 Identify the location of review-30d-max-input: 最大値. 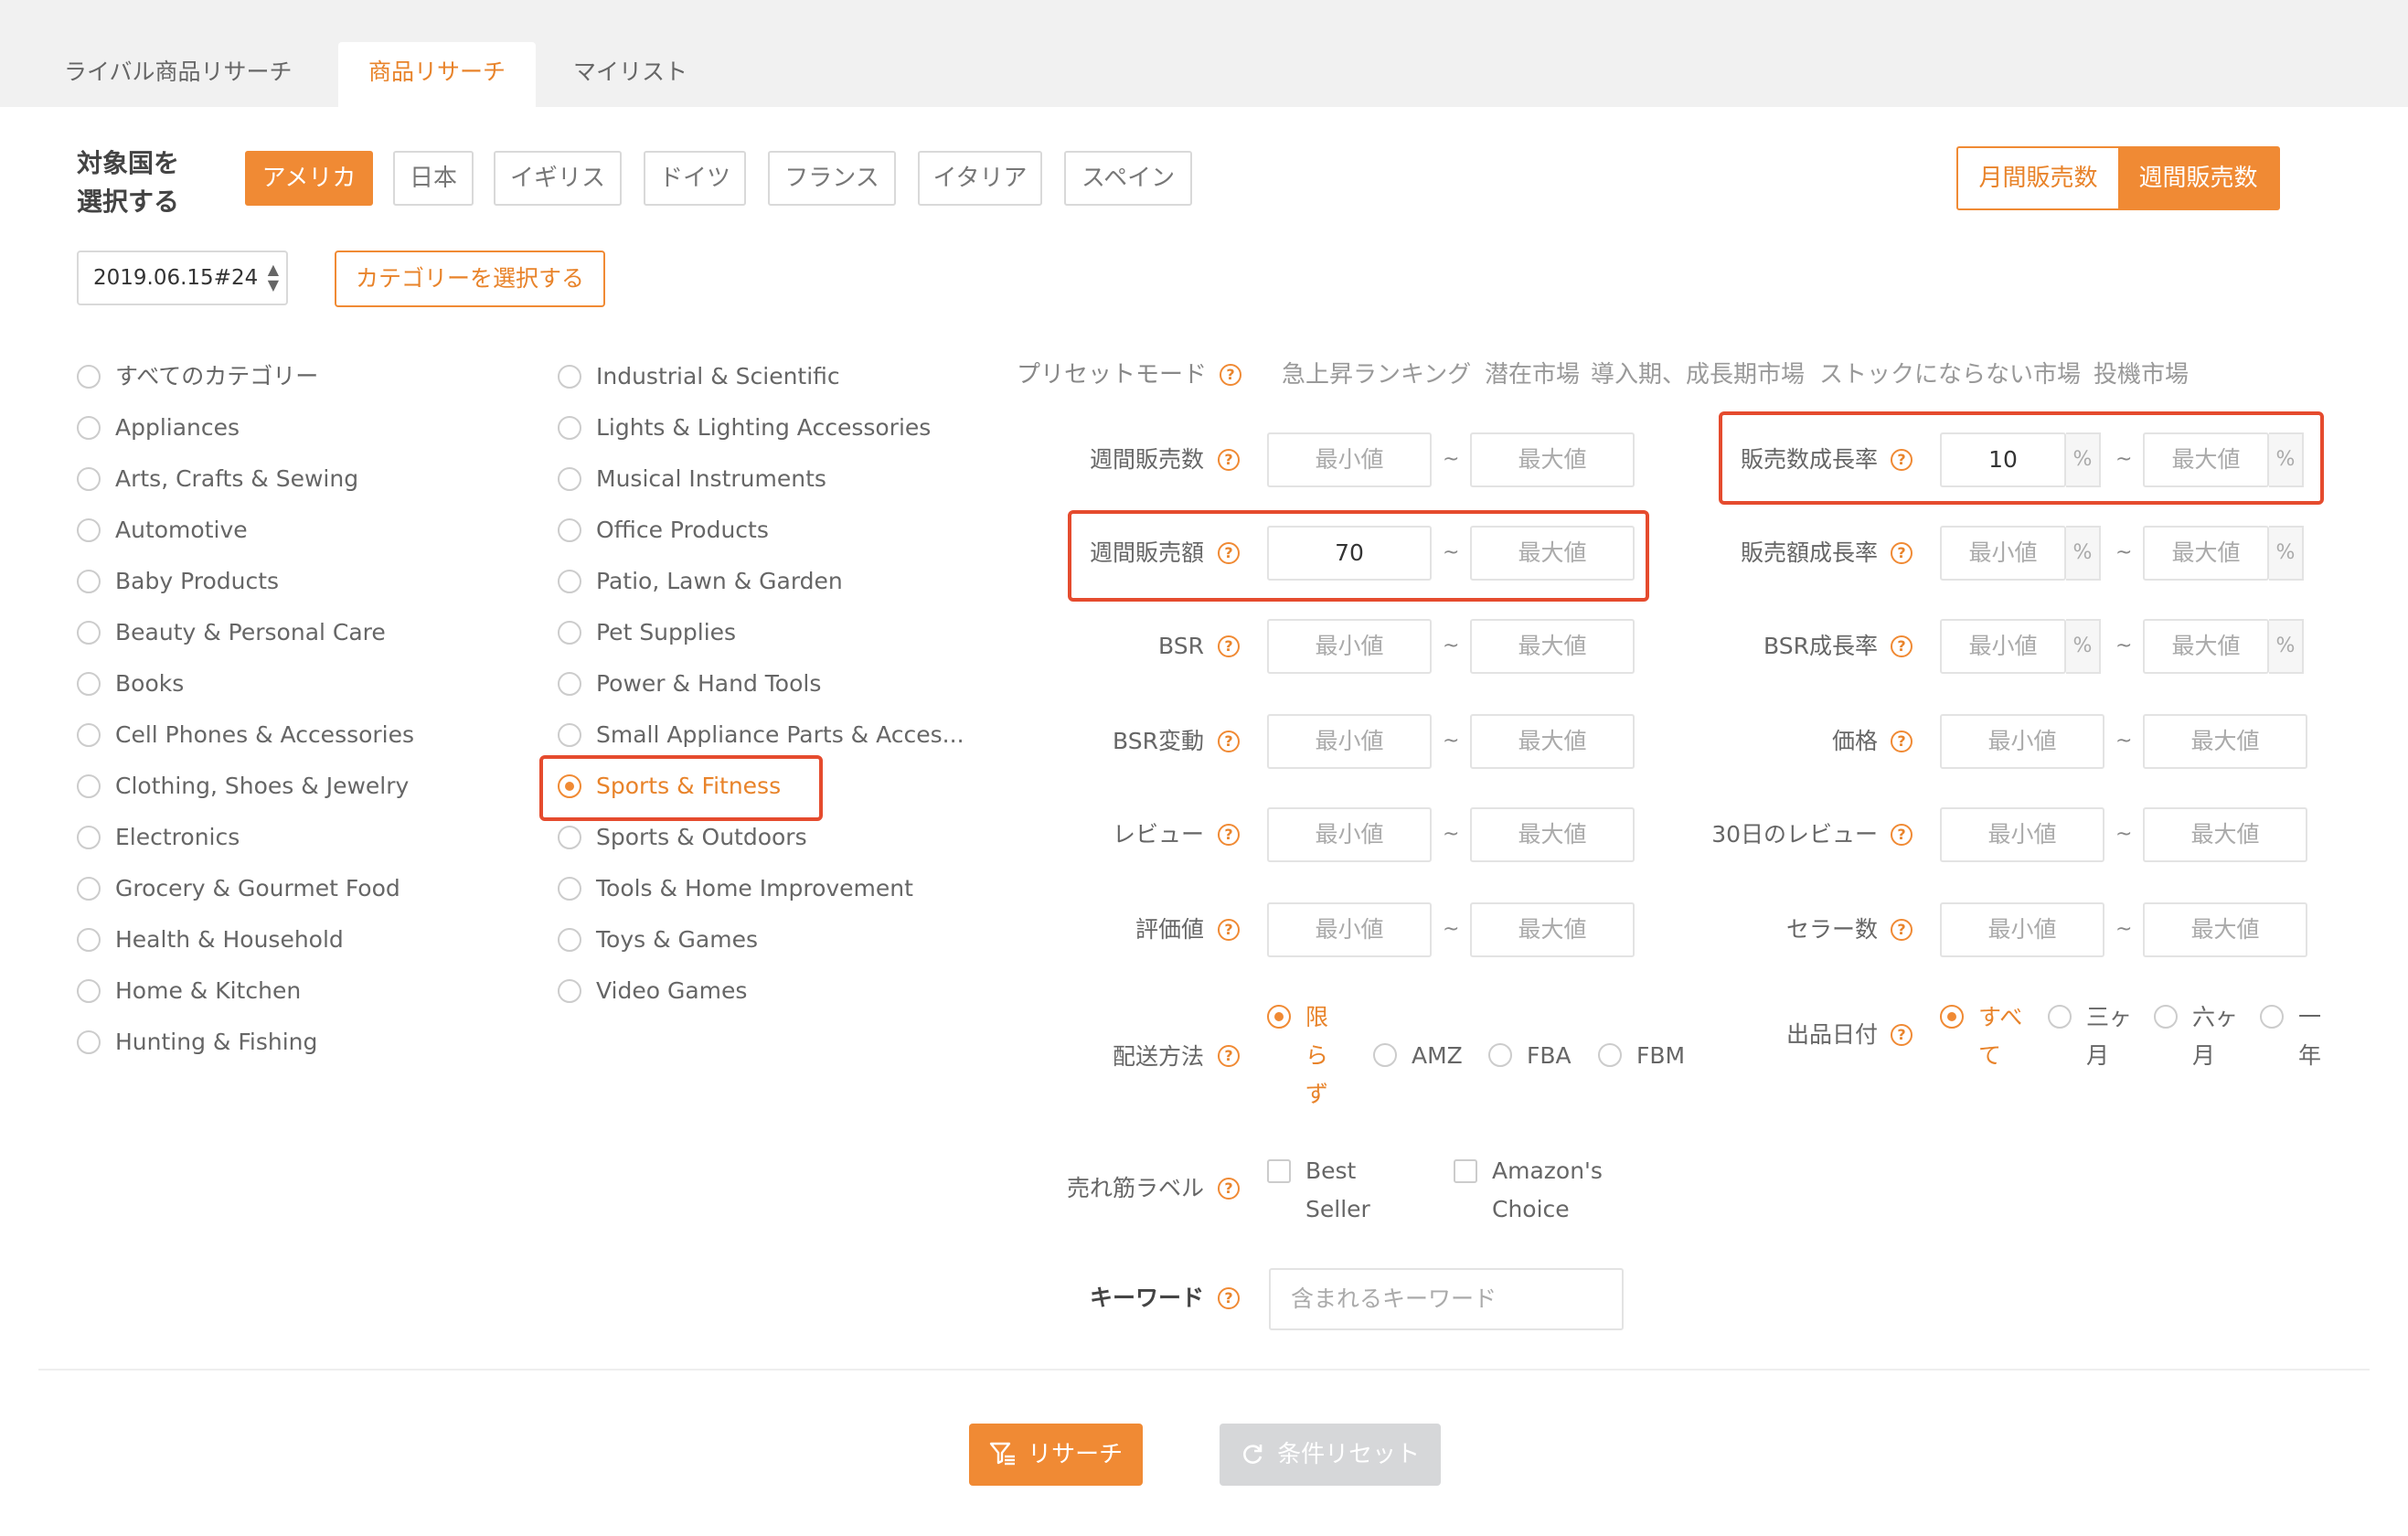
(2225, 834).